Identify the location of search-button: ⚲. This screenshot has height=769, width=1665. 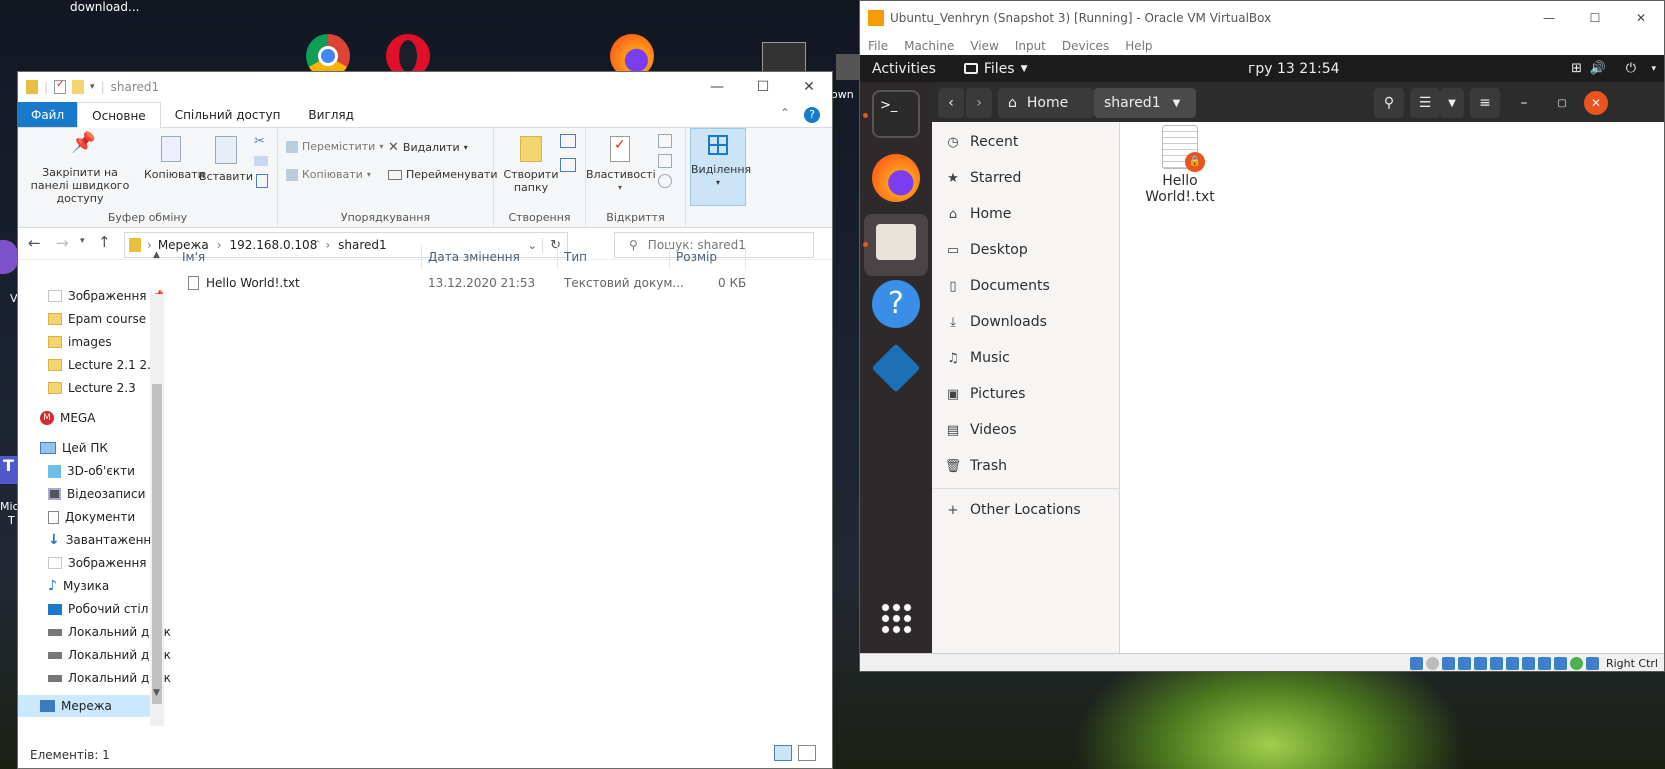
(1389, 103).